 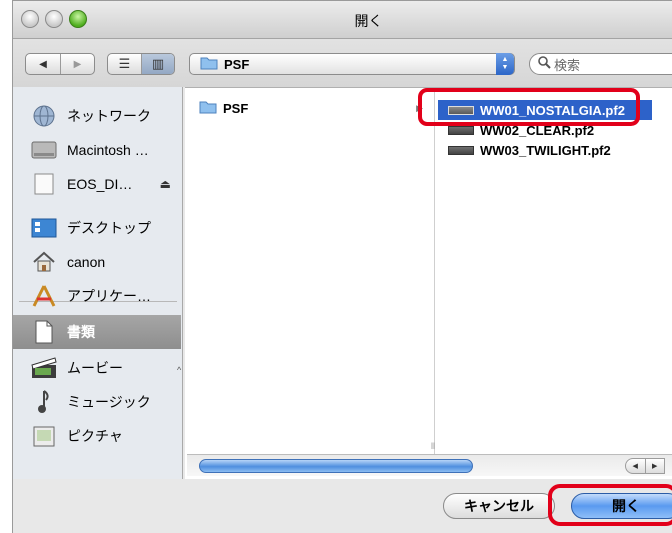 I want to click on popup-arrows-icon: ▲ ▼, so click(x=505, y=64).